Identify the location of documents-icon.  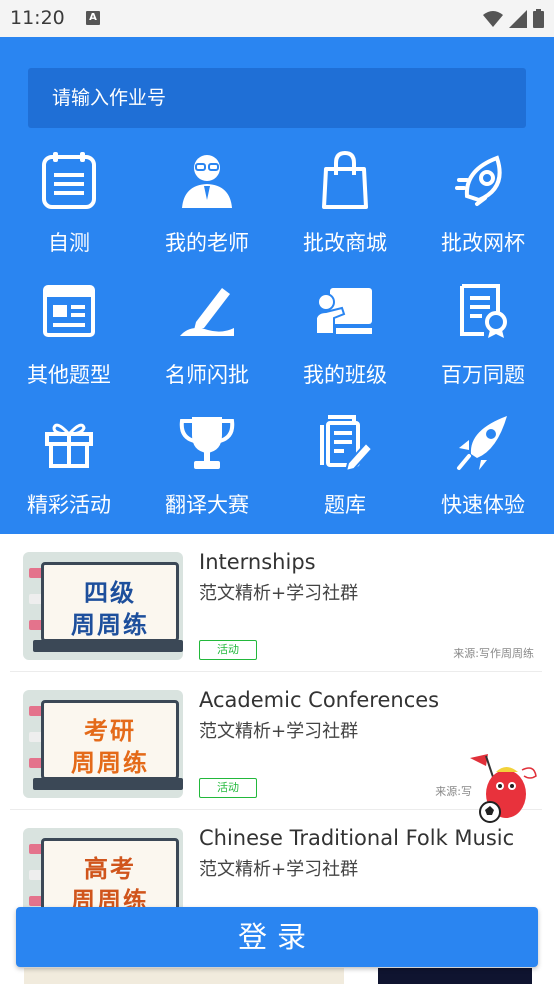
(345, 443).